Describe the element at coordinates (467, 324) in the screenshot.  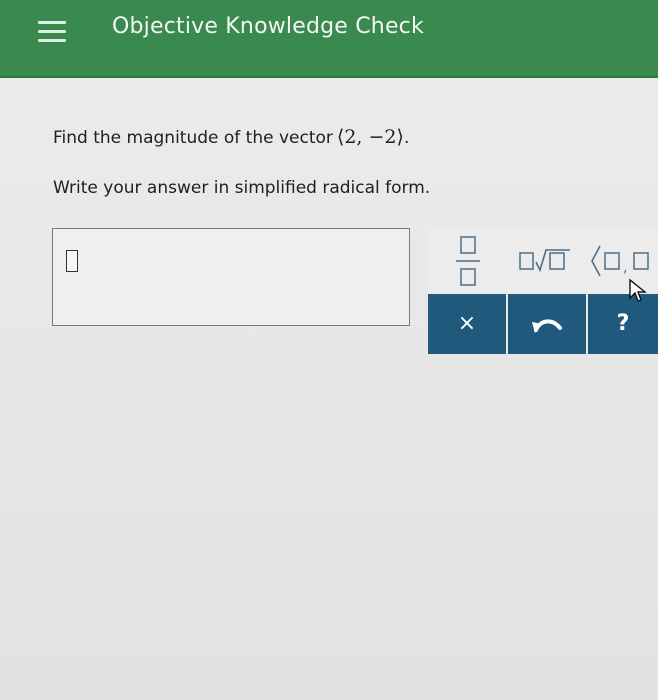
I see `clear-button: ×` at that location.